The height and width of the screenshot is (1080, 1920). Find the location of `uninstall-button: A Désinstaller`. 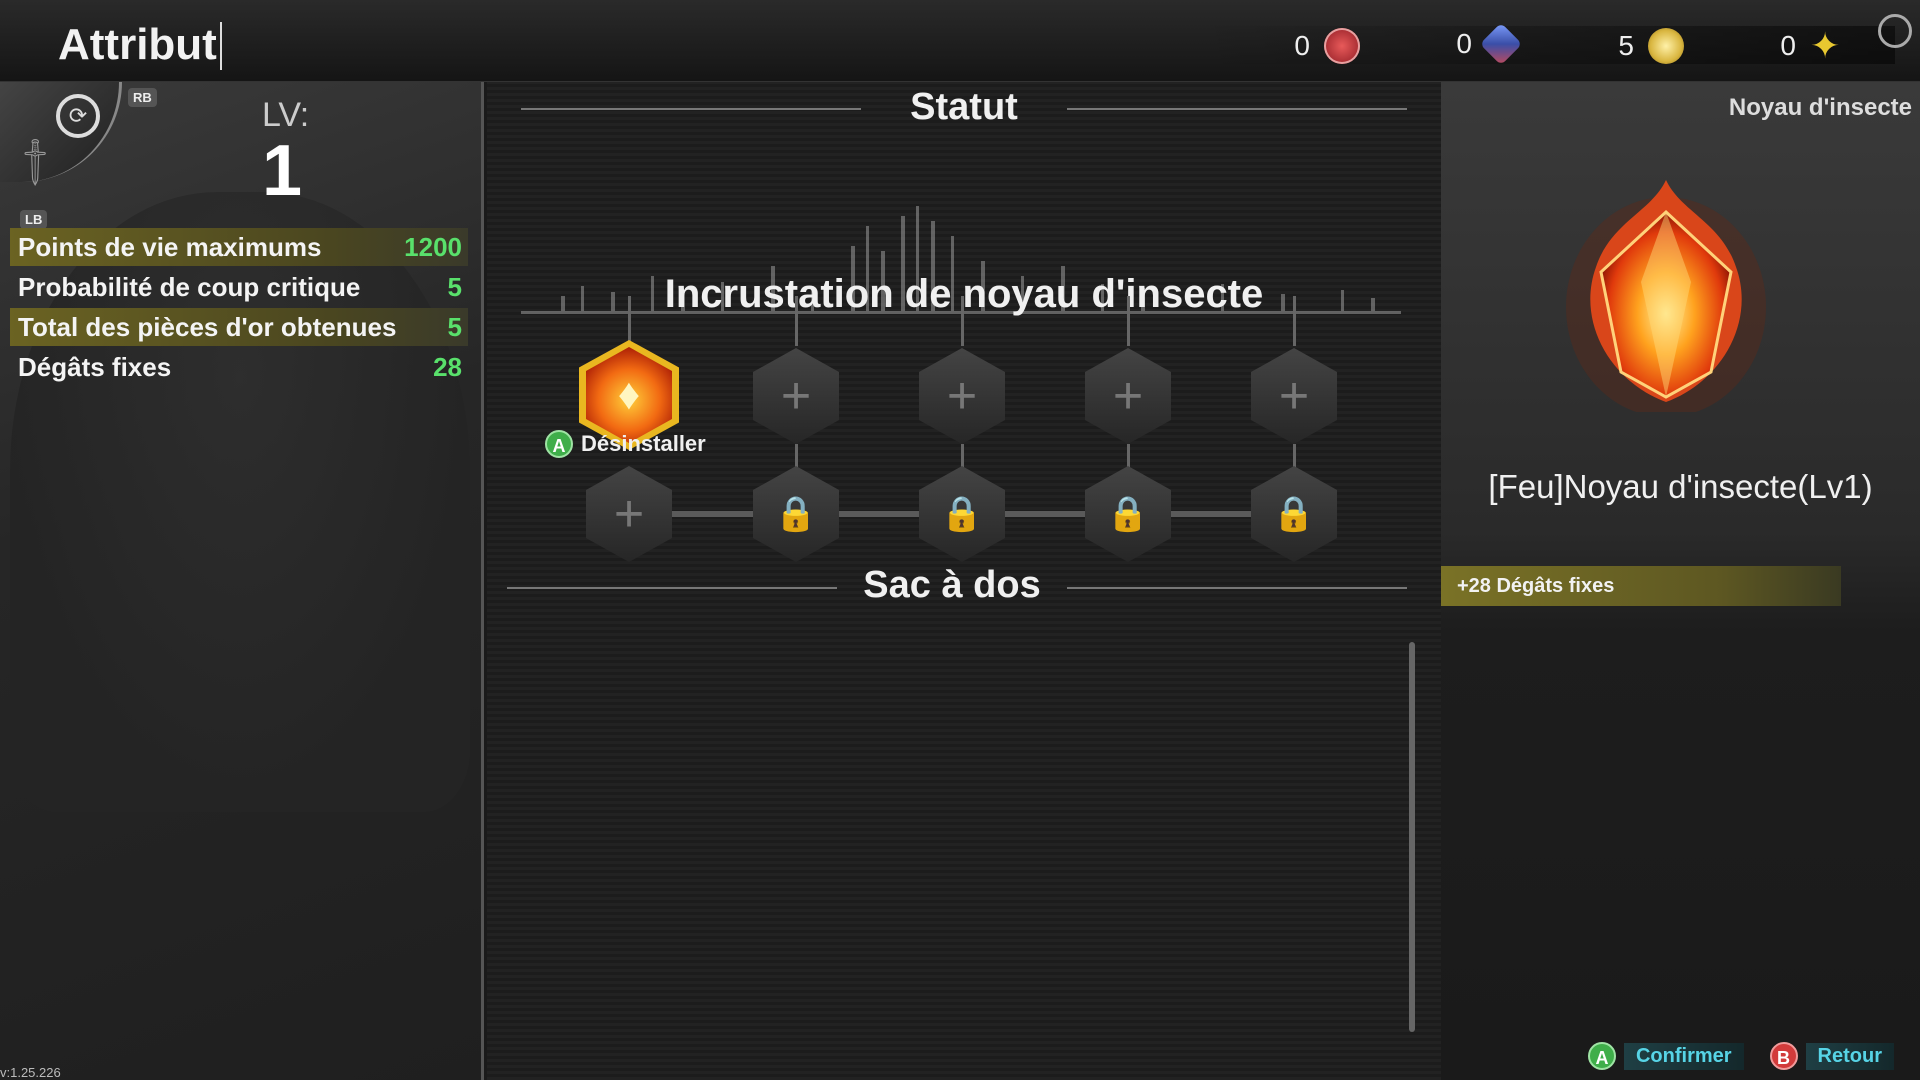

uninstall-button: A Désinstaller is located at coordinates (625, 444).